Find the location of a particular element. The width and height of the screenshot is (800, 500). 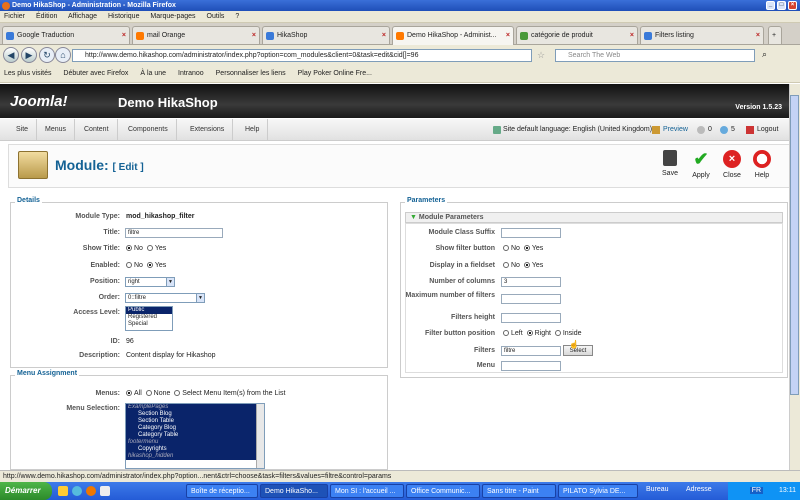

button-position-right-radio is located at coordinates (529, 333).